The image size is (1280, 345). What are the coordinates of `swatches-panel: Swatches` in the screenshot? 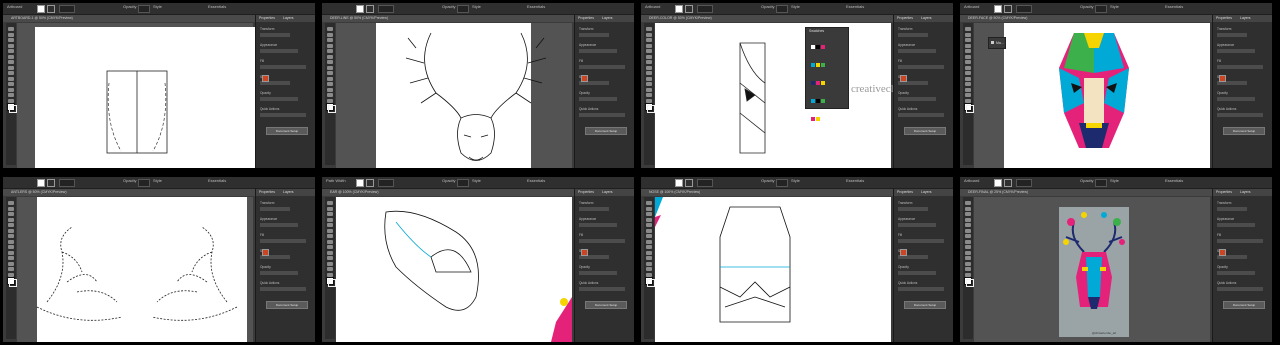 It's located at (827, 74).